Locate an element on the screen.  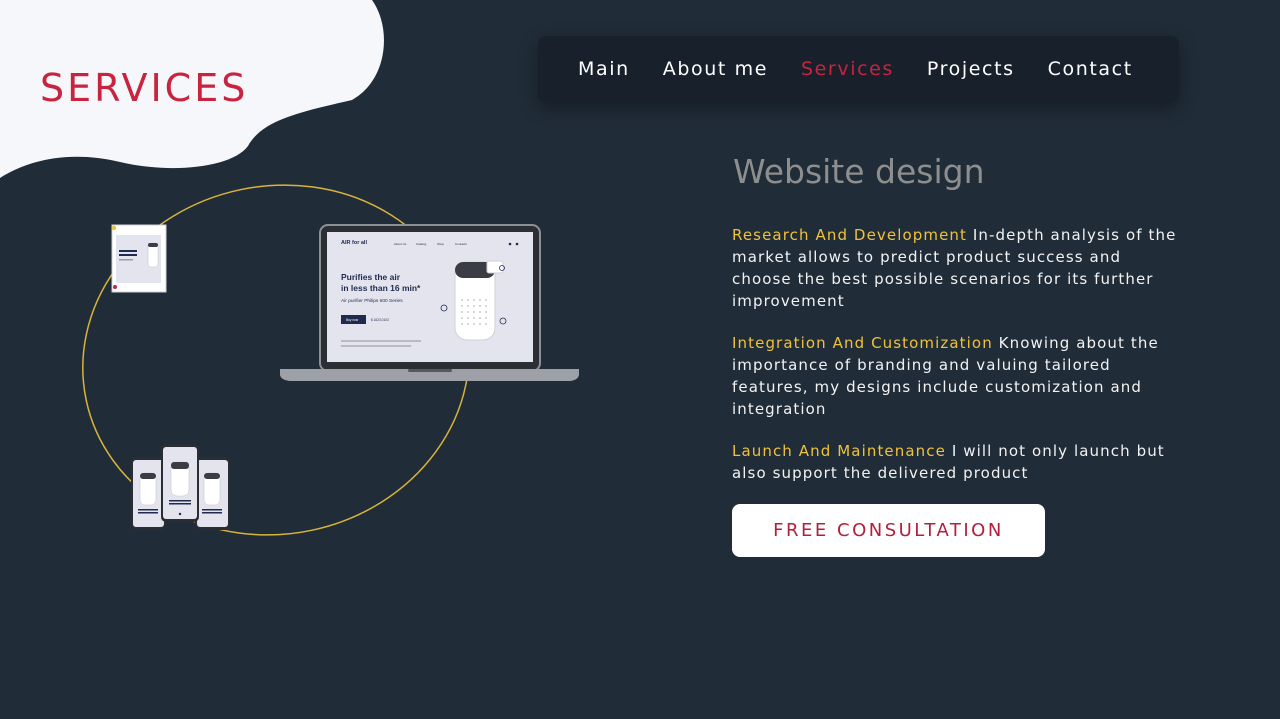
mockup-headline-2: in less than 16 min* is located at coordinates (381, 288).